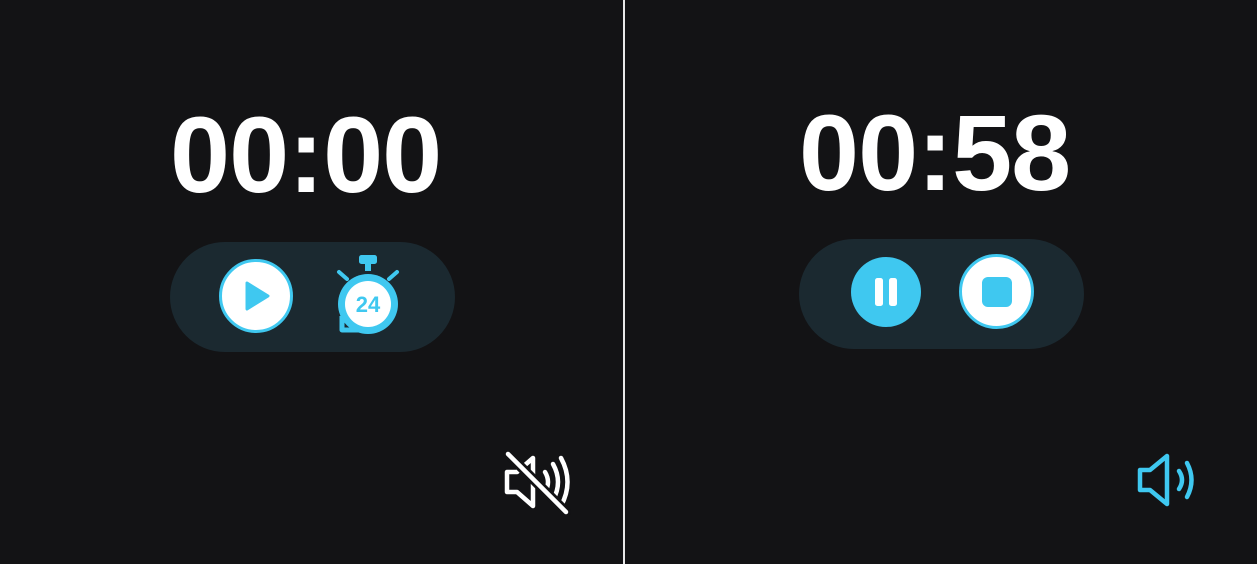 This screenshot has width=1257, height=564. I want to click on timer-24-button: 24, so click(368, 295).